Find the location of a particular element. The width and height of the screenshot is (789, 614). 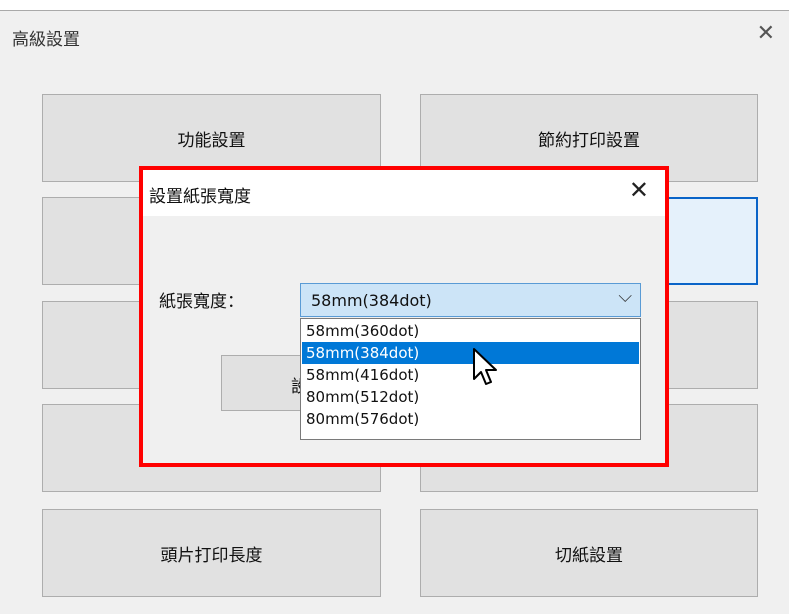

cut-paper-settings-label: 切紙設置 is located at coordinates (589, 555).